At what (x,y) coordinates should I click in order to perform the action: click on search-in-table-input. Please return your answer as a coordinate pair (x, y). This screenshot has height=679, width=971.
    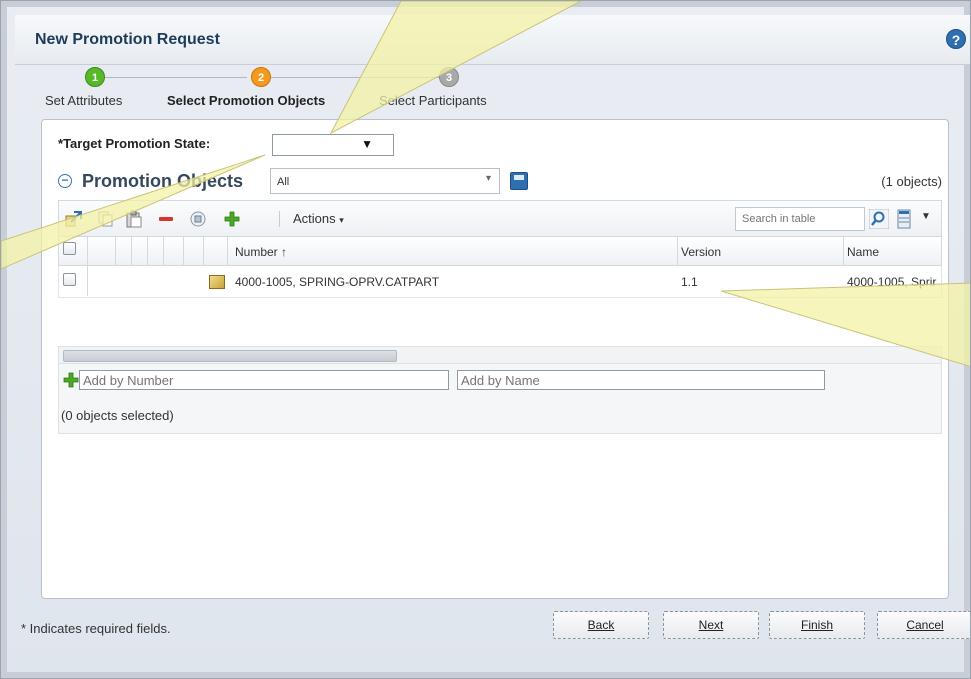
    Looking at the image, I should click on (800, 219).